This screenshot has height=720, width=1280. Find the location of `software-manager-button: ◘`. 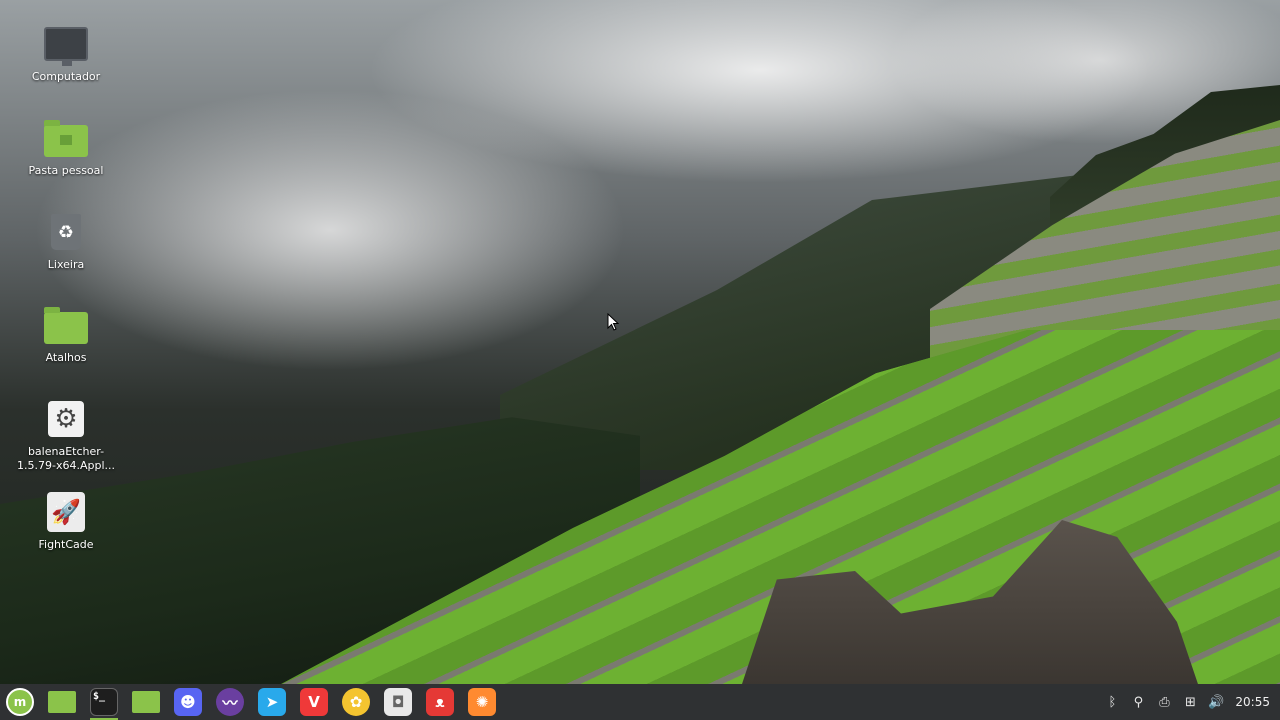

software-manager-button: ◘ is located at coordinates (398, 702).